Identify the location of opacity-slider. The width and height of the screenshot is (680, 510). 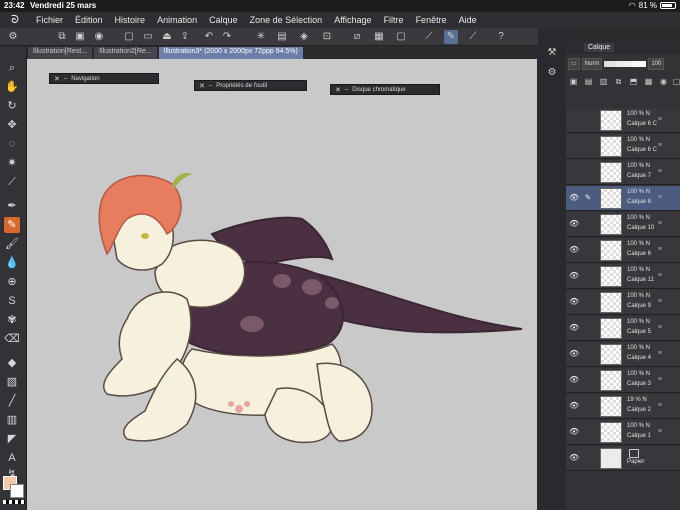
(625, 64).